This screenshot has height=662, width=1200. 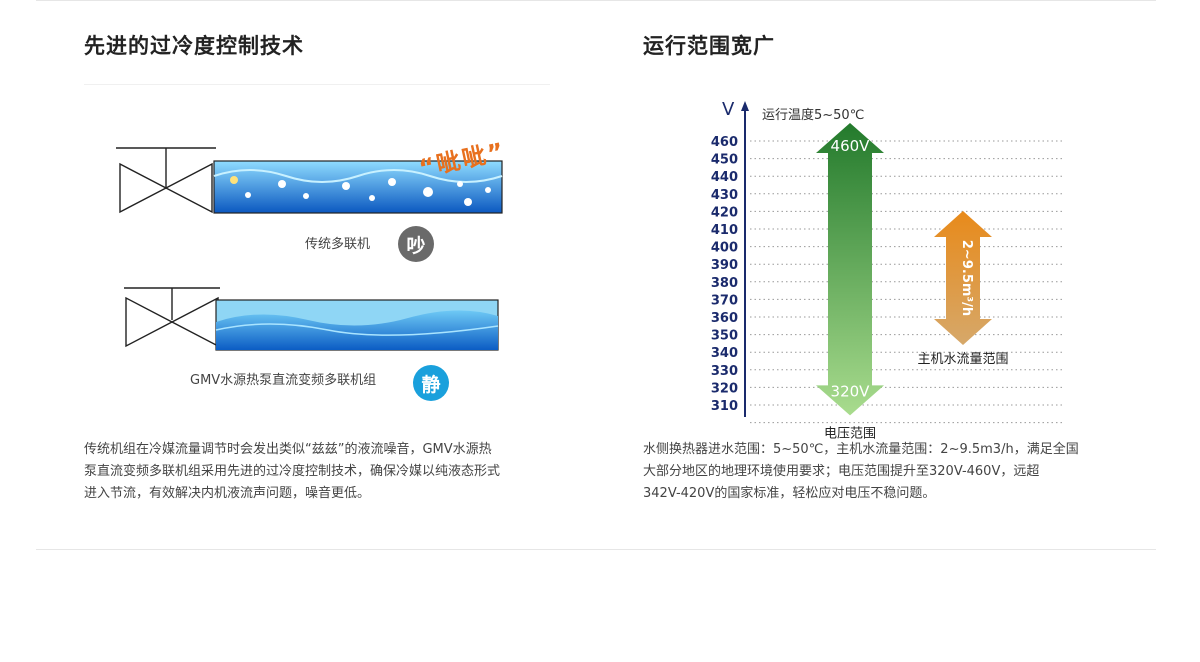 I want to click on y-tick-label: 420, so click(x=724, y=212).